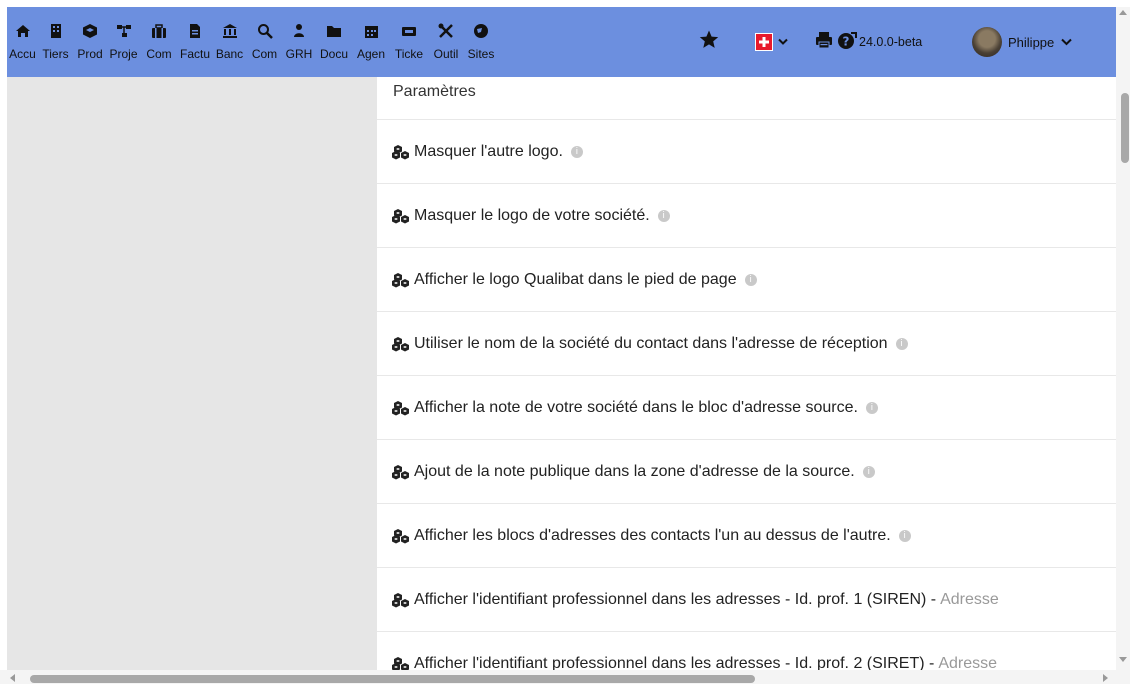  I want to click on users-icon, so click(299, 31).